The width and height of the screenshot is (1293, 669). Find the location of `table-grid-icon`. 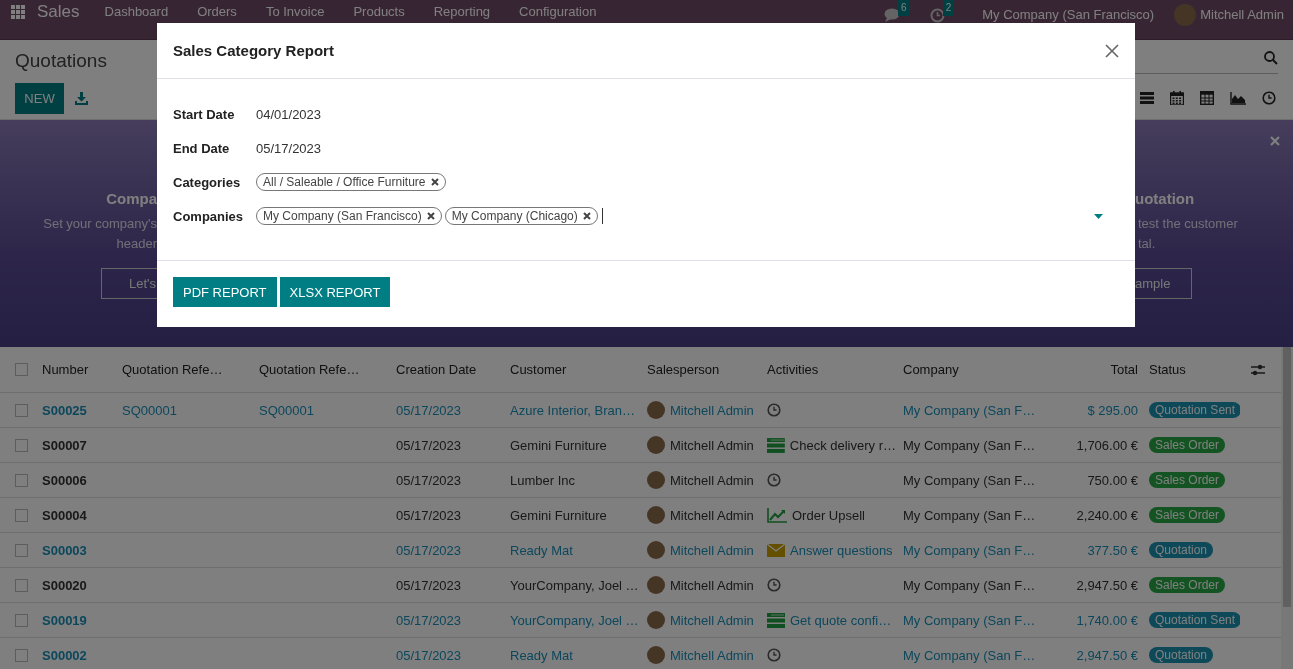

table-grid-icon is located at coordinates (1207, 98).